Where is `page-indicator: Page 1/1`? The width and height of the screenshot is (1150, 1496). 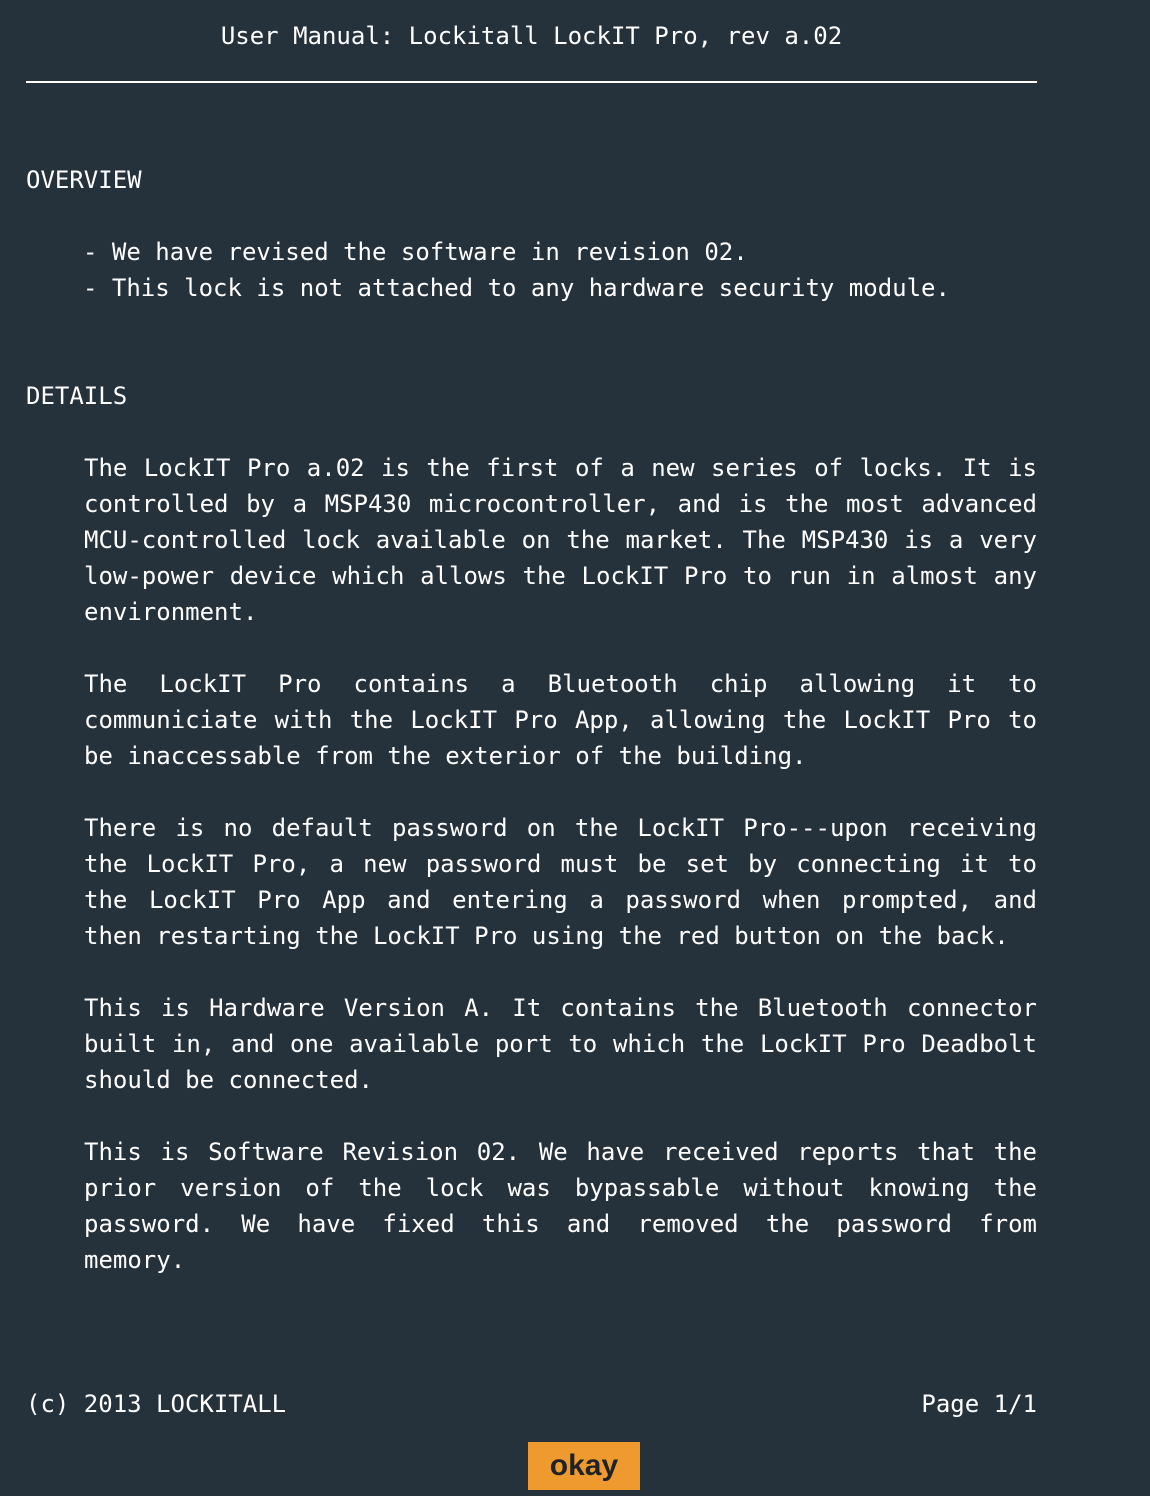 page-indicator: Page 1/1 is located at coordinates (979, 1404).